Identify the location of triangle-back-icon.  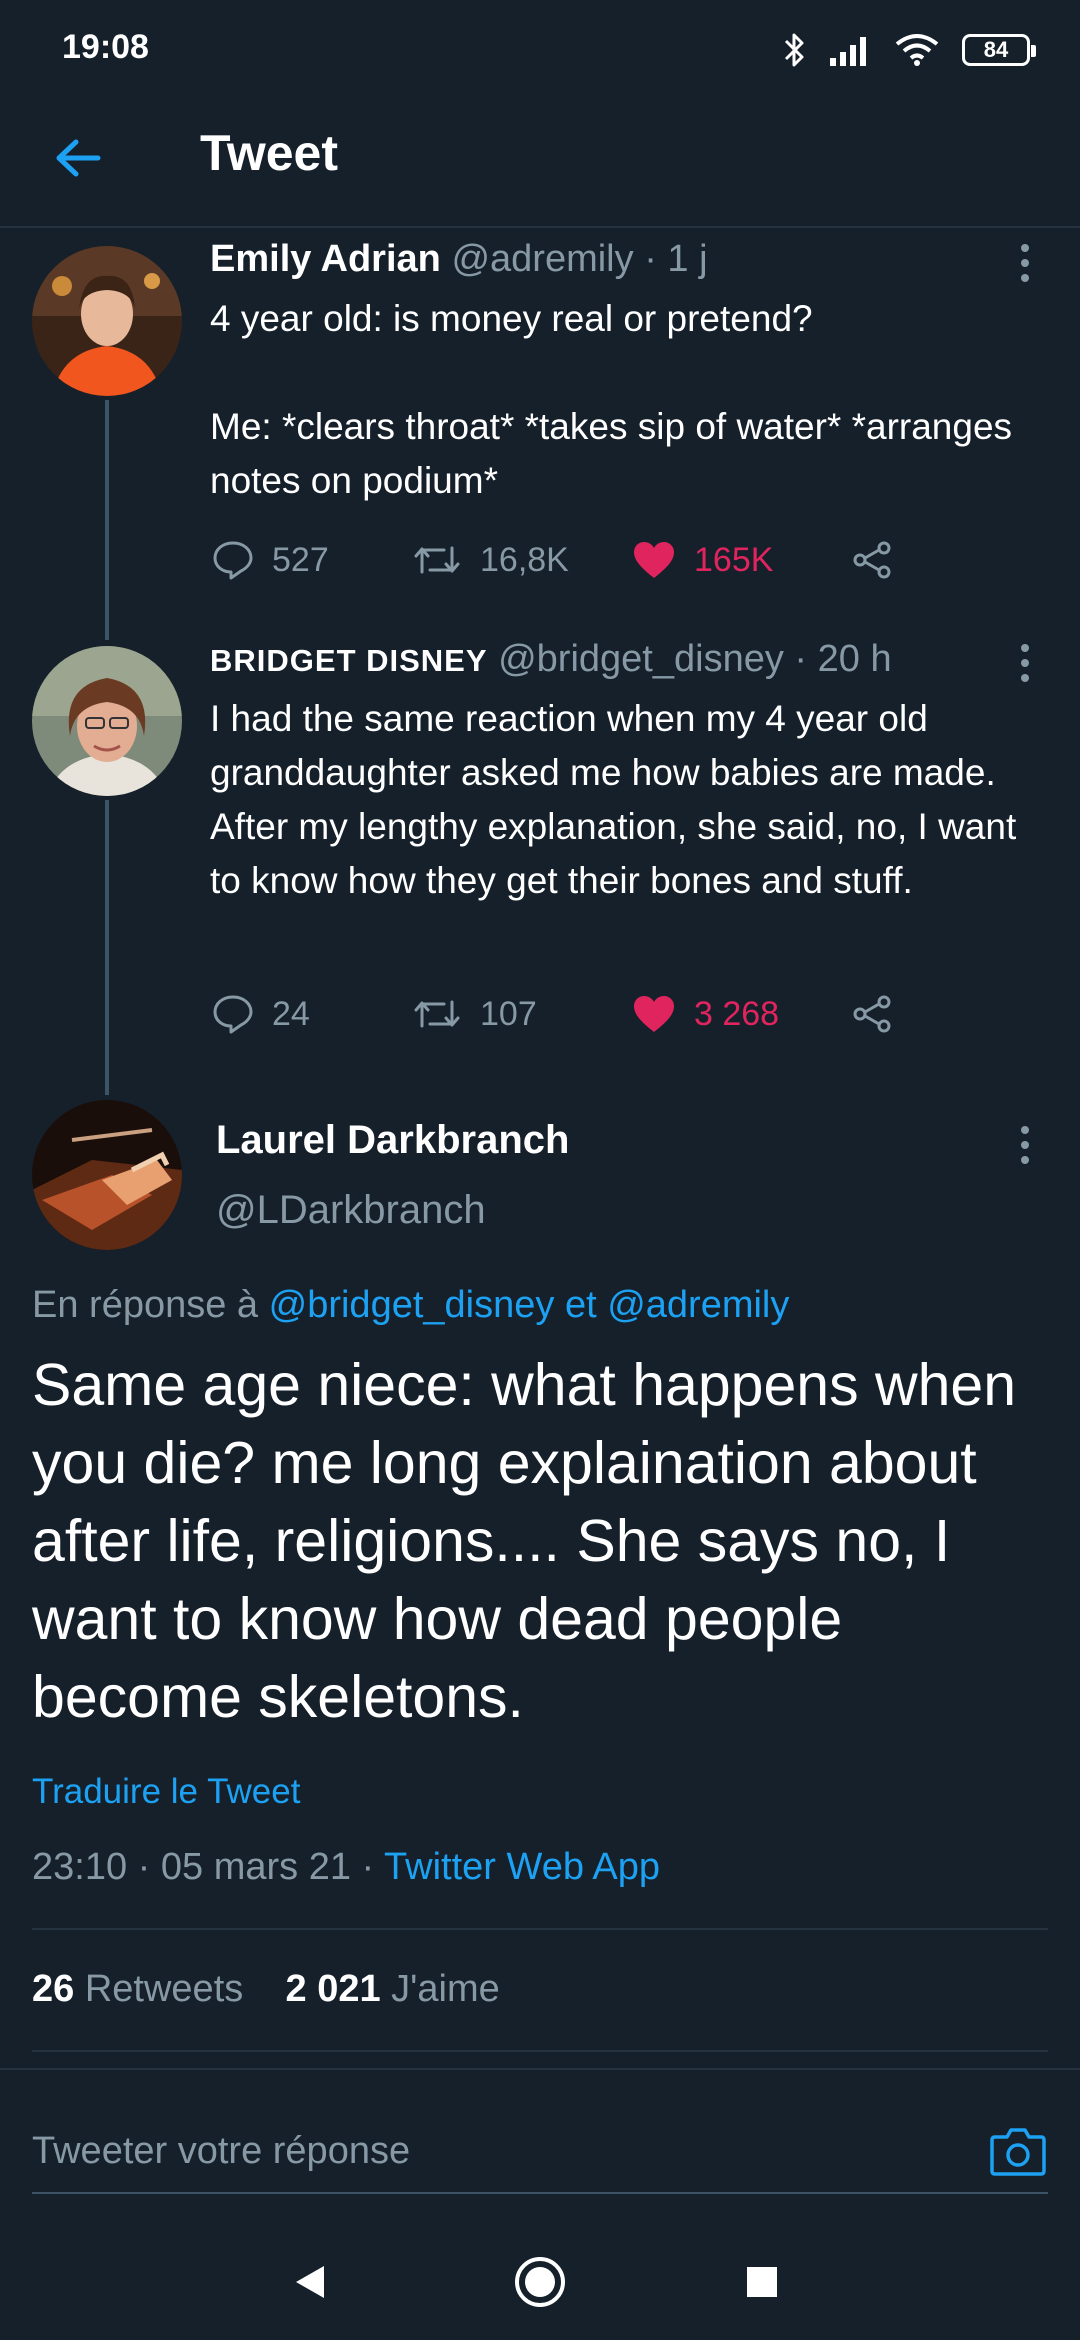
(310, 2282).